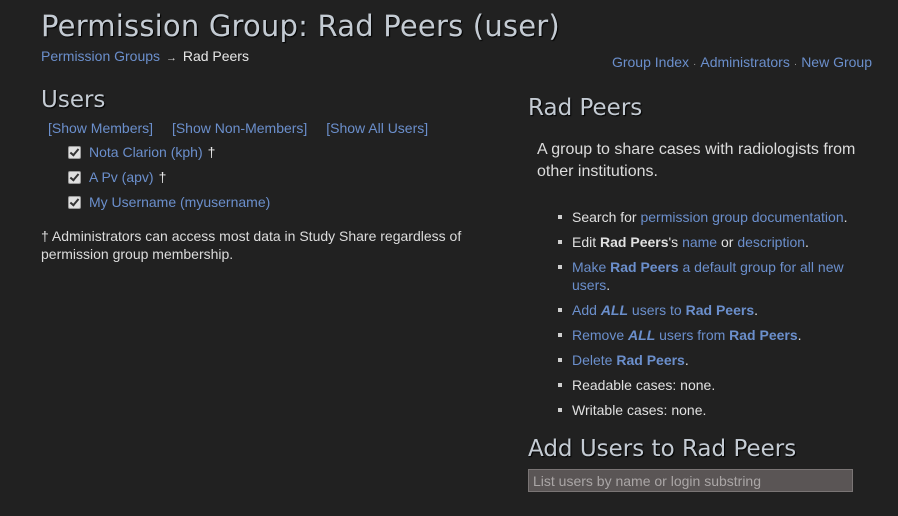  What do you see at coordinates (100, 128) in the screenshot?
I see `show-members-link: [Show Members]` at bounding box center [100, 128].